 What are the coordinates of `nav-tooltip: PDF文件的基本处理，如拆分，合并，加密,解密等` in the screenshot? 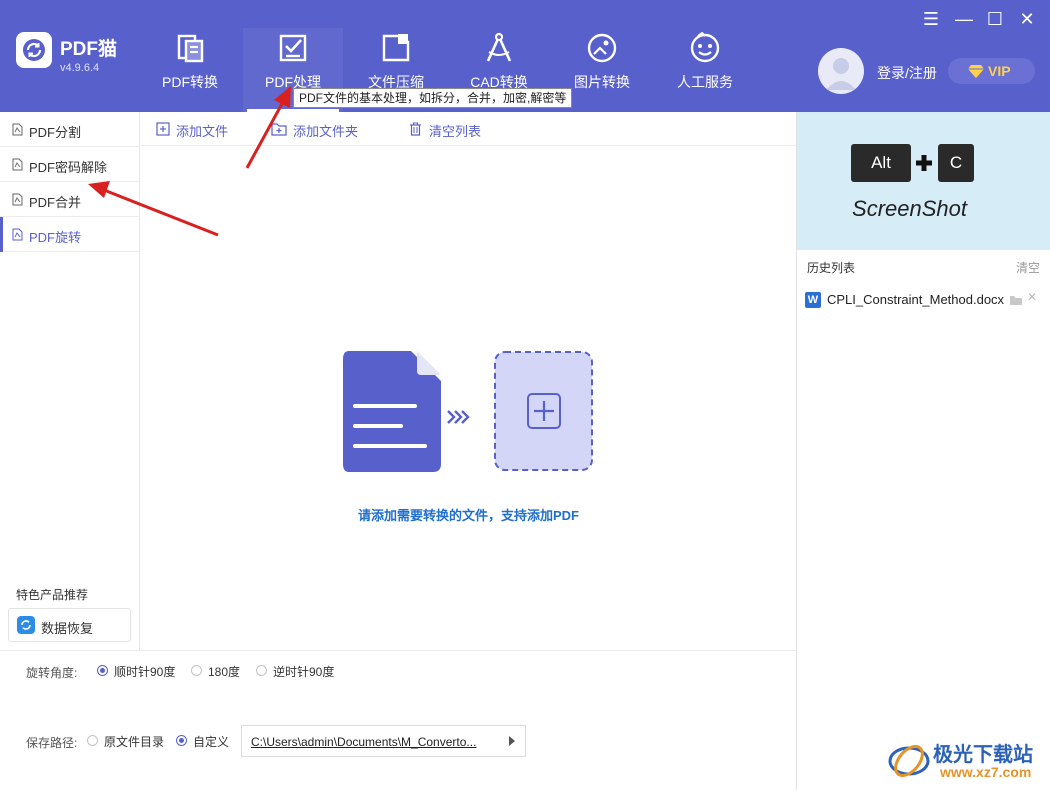 It's located at (433, 98).